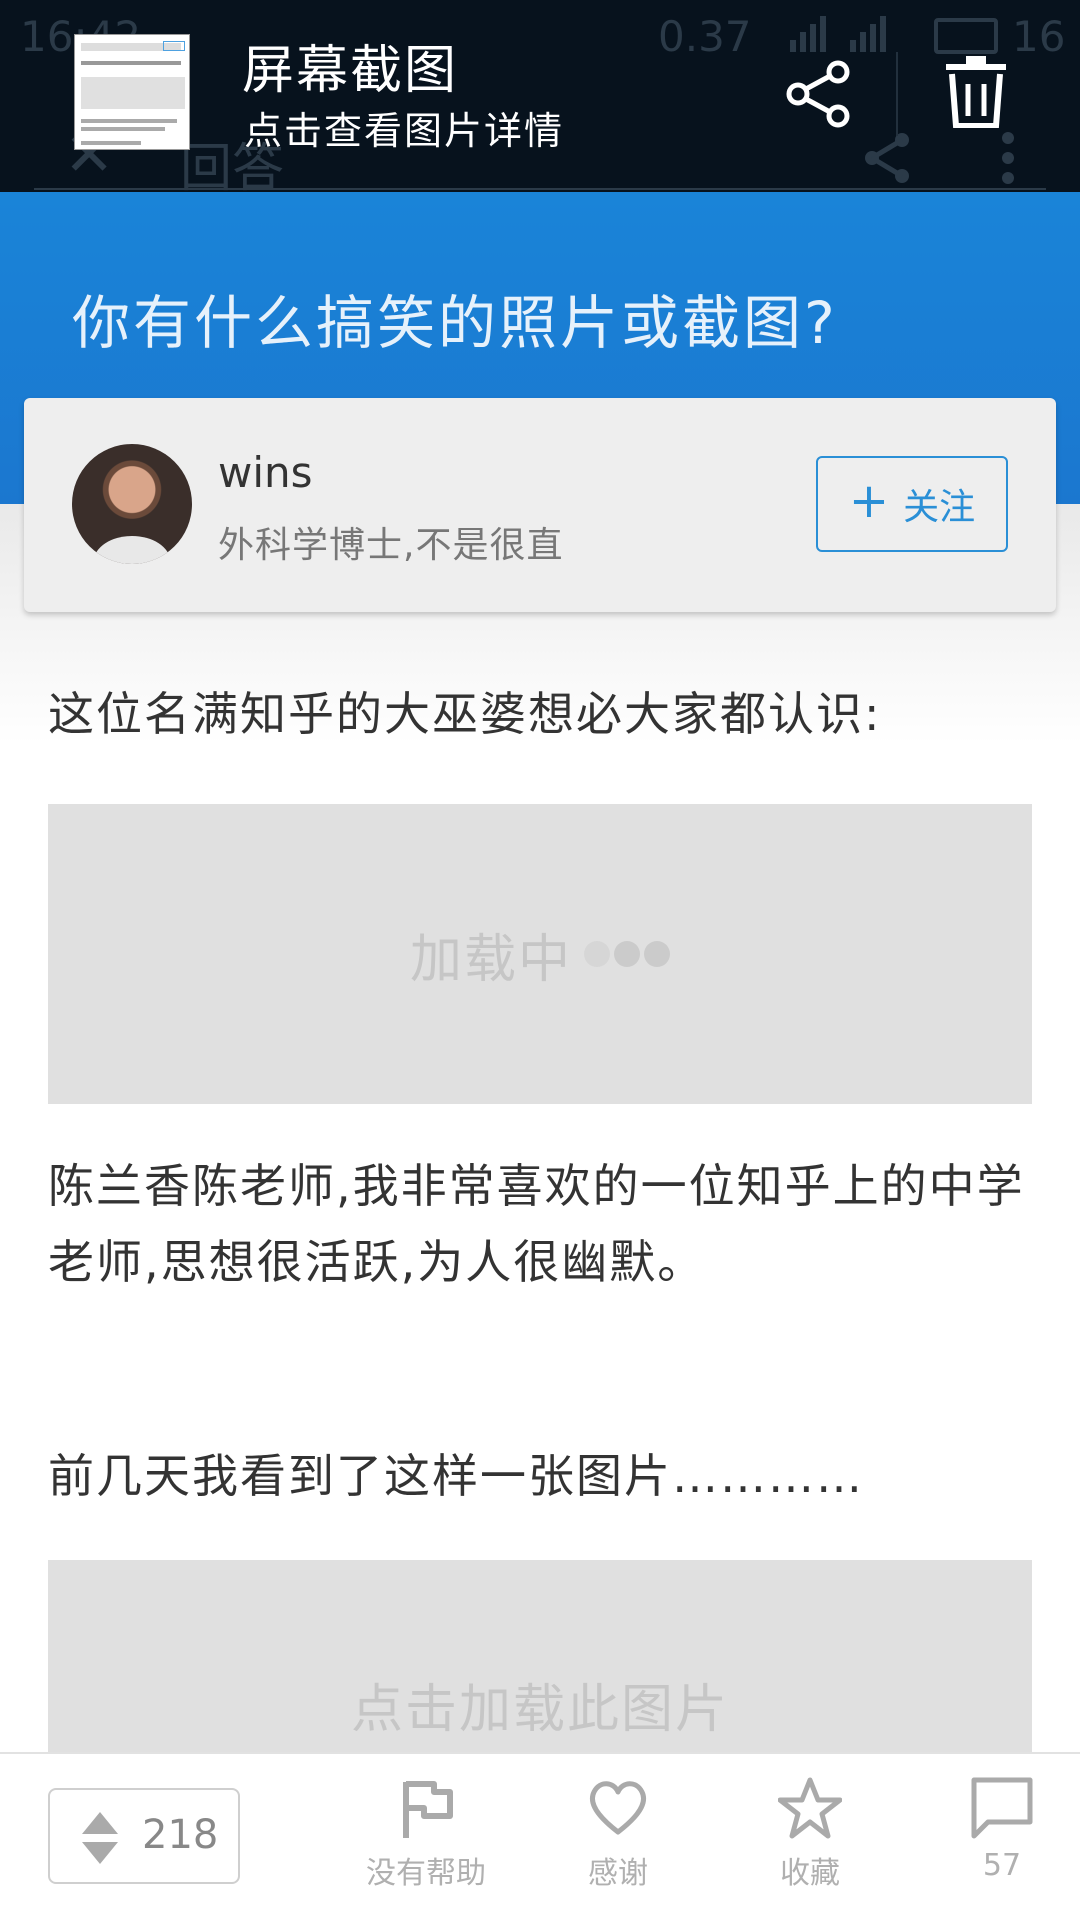  I want to click on avatar, so click(132, 504).